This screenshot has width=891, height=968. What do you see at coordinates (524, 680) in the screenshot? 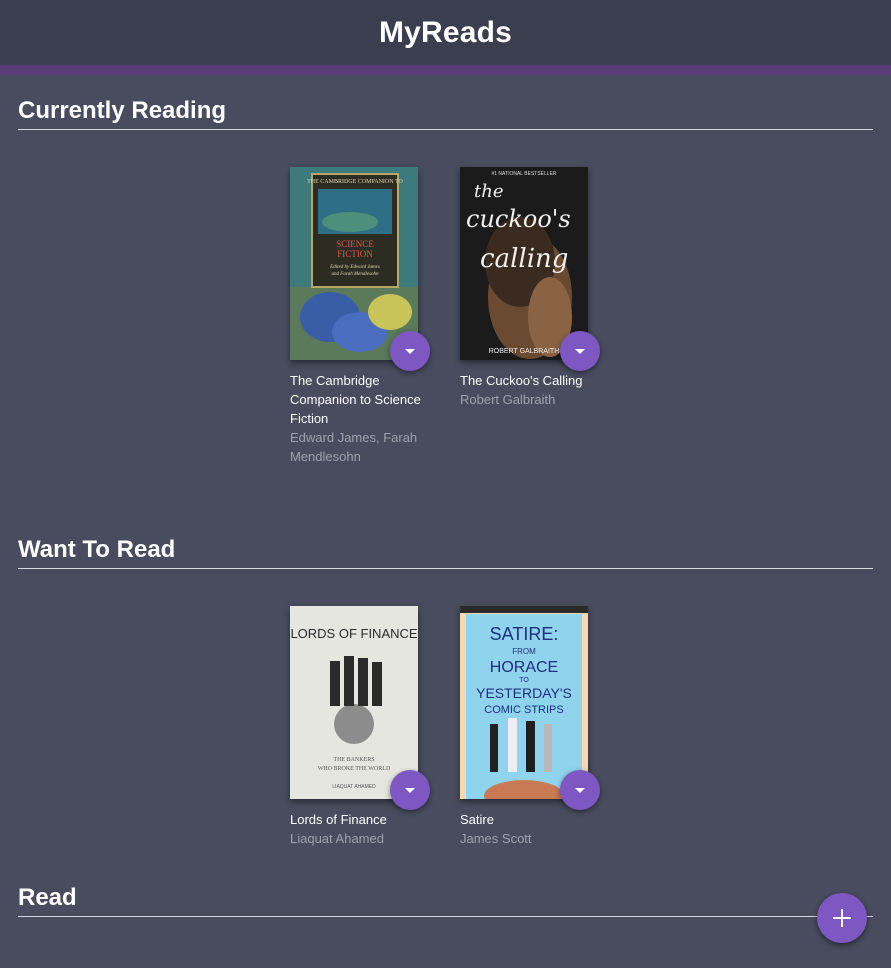
I see `svg-text: TO` at bounding box center [524, 680].